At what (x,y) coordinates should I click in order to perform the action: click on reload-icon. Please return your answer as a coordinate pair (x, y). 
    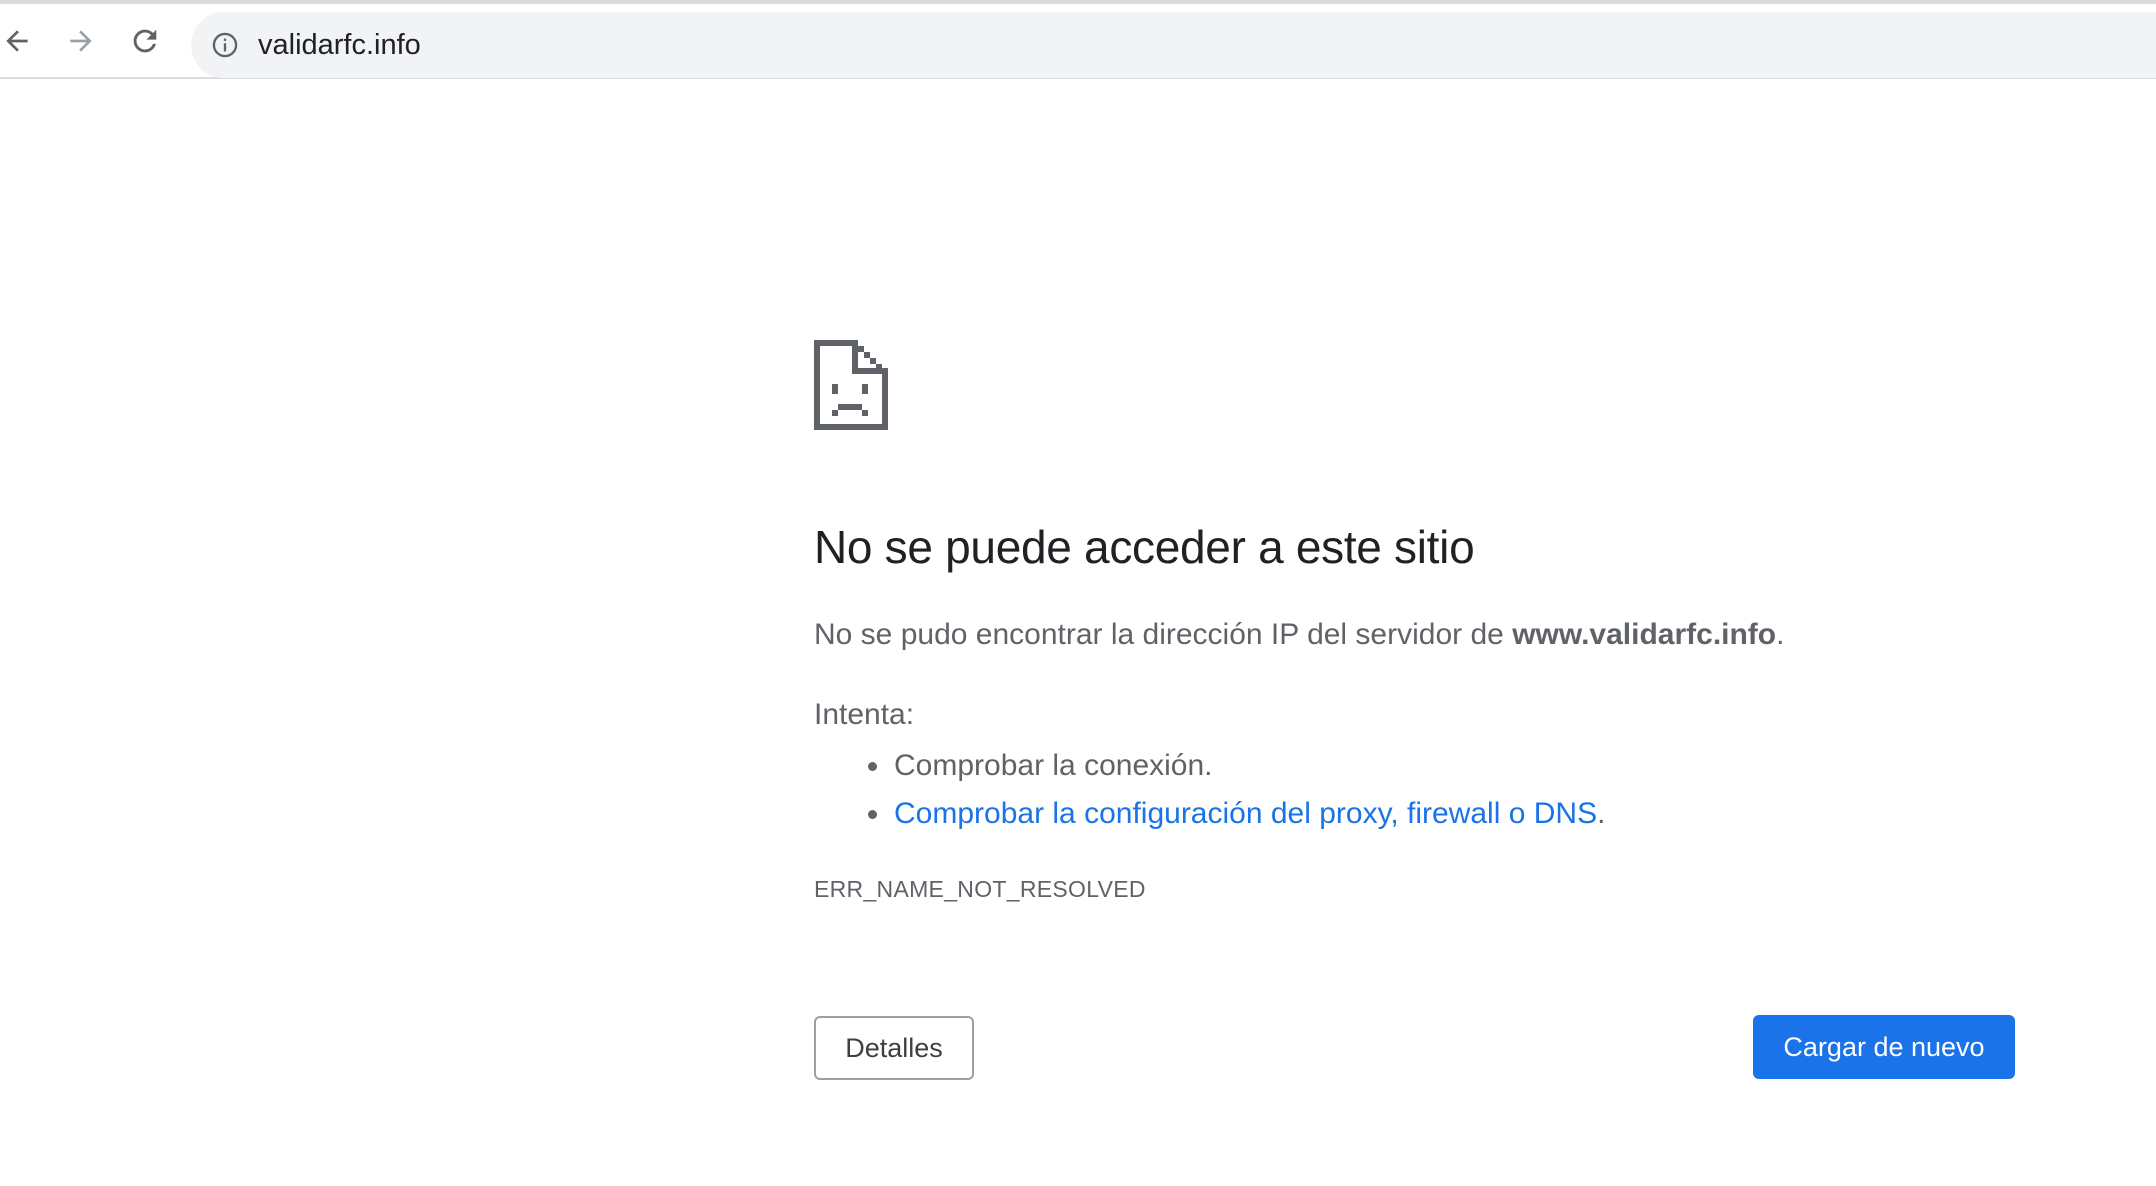
    Looking at the image, I should click on (145, 41).